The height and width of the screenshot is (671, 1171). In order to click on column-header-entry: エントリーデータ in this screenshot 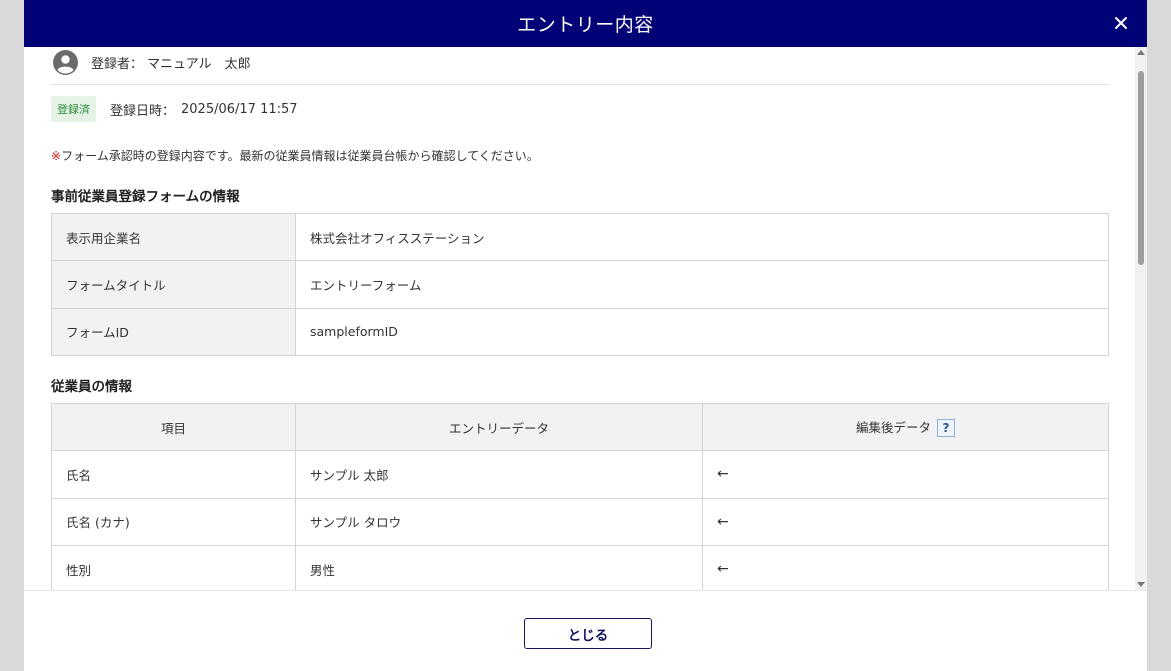, I will do `click(499, 427)`.